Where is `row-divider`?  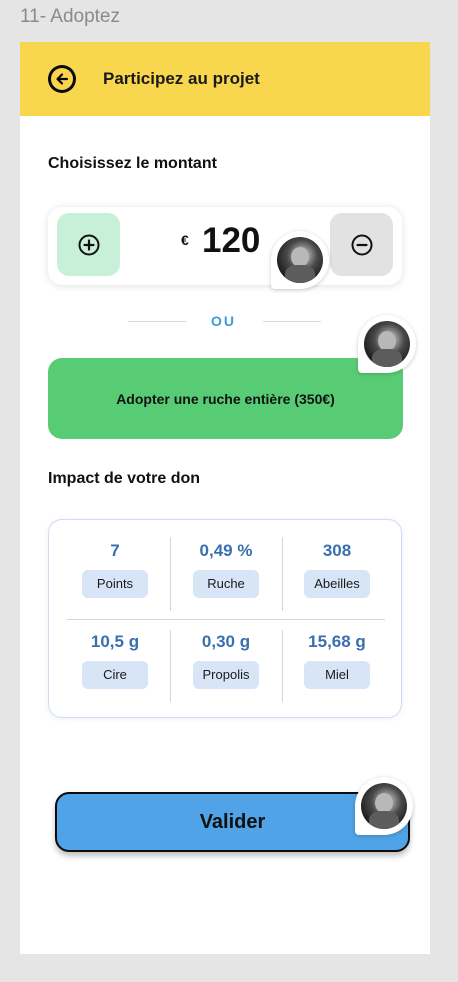 row-divider is located at coordinates (226, 619).